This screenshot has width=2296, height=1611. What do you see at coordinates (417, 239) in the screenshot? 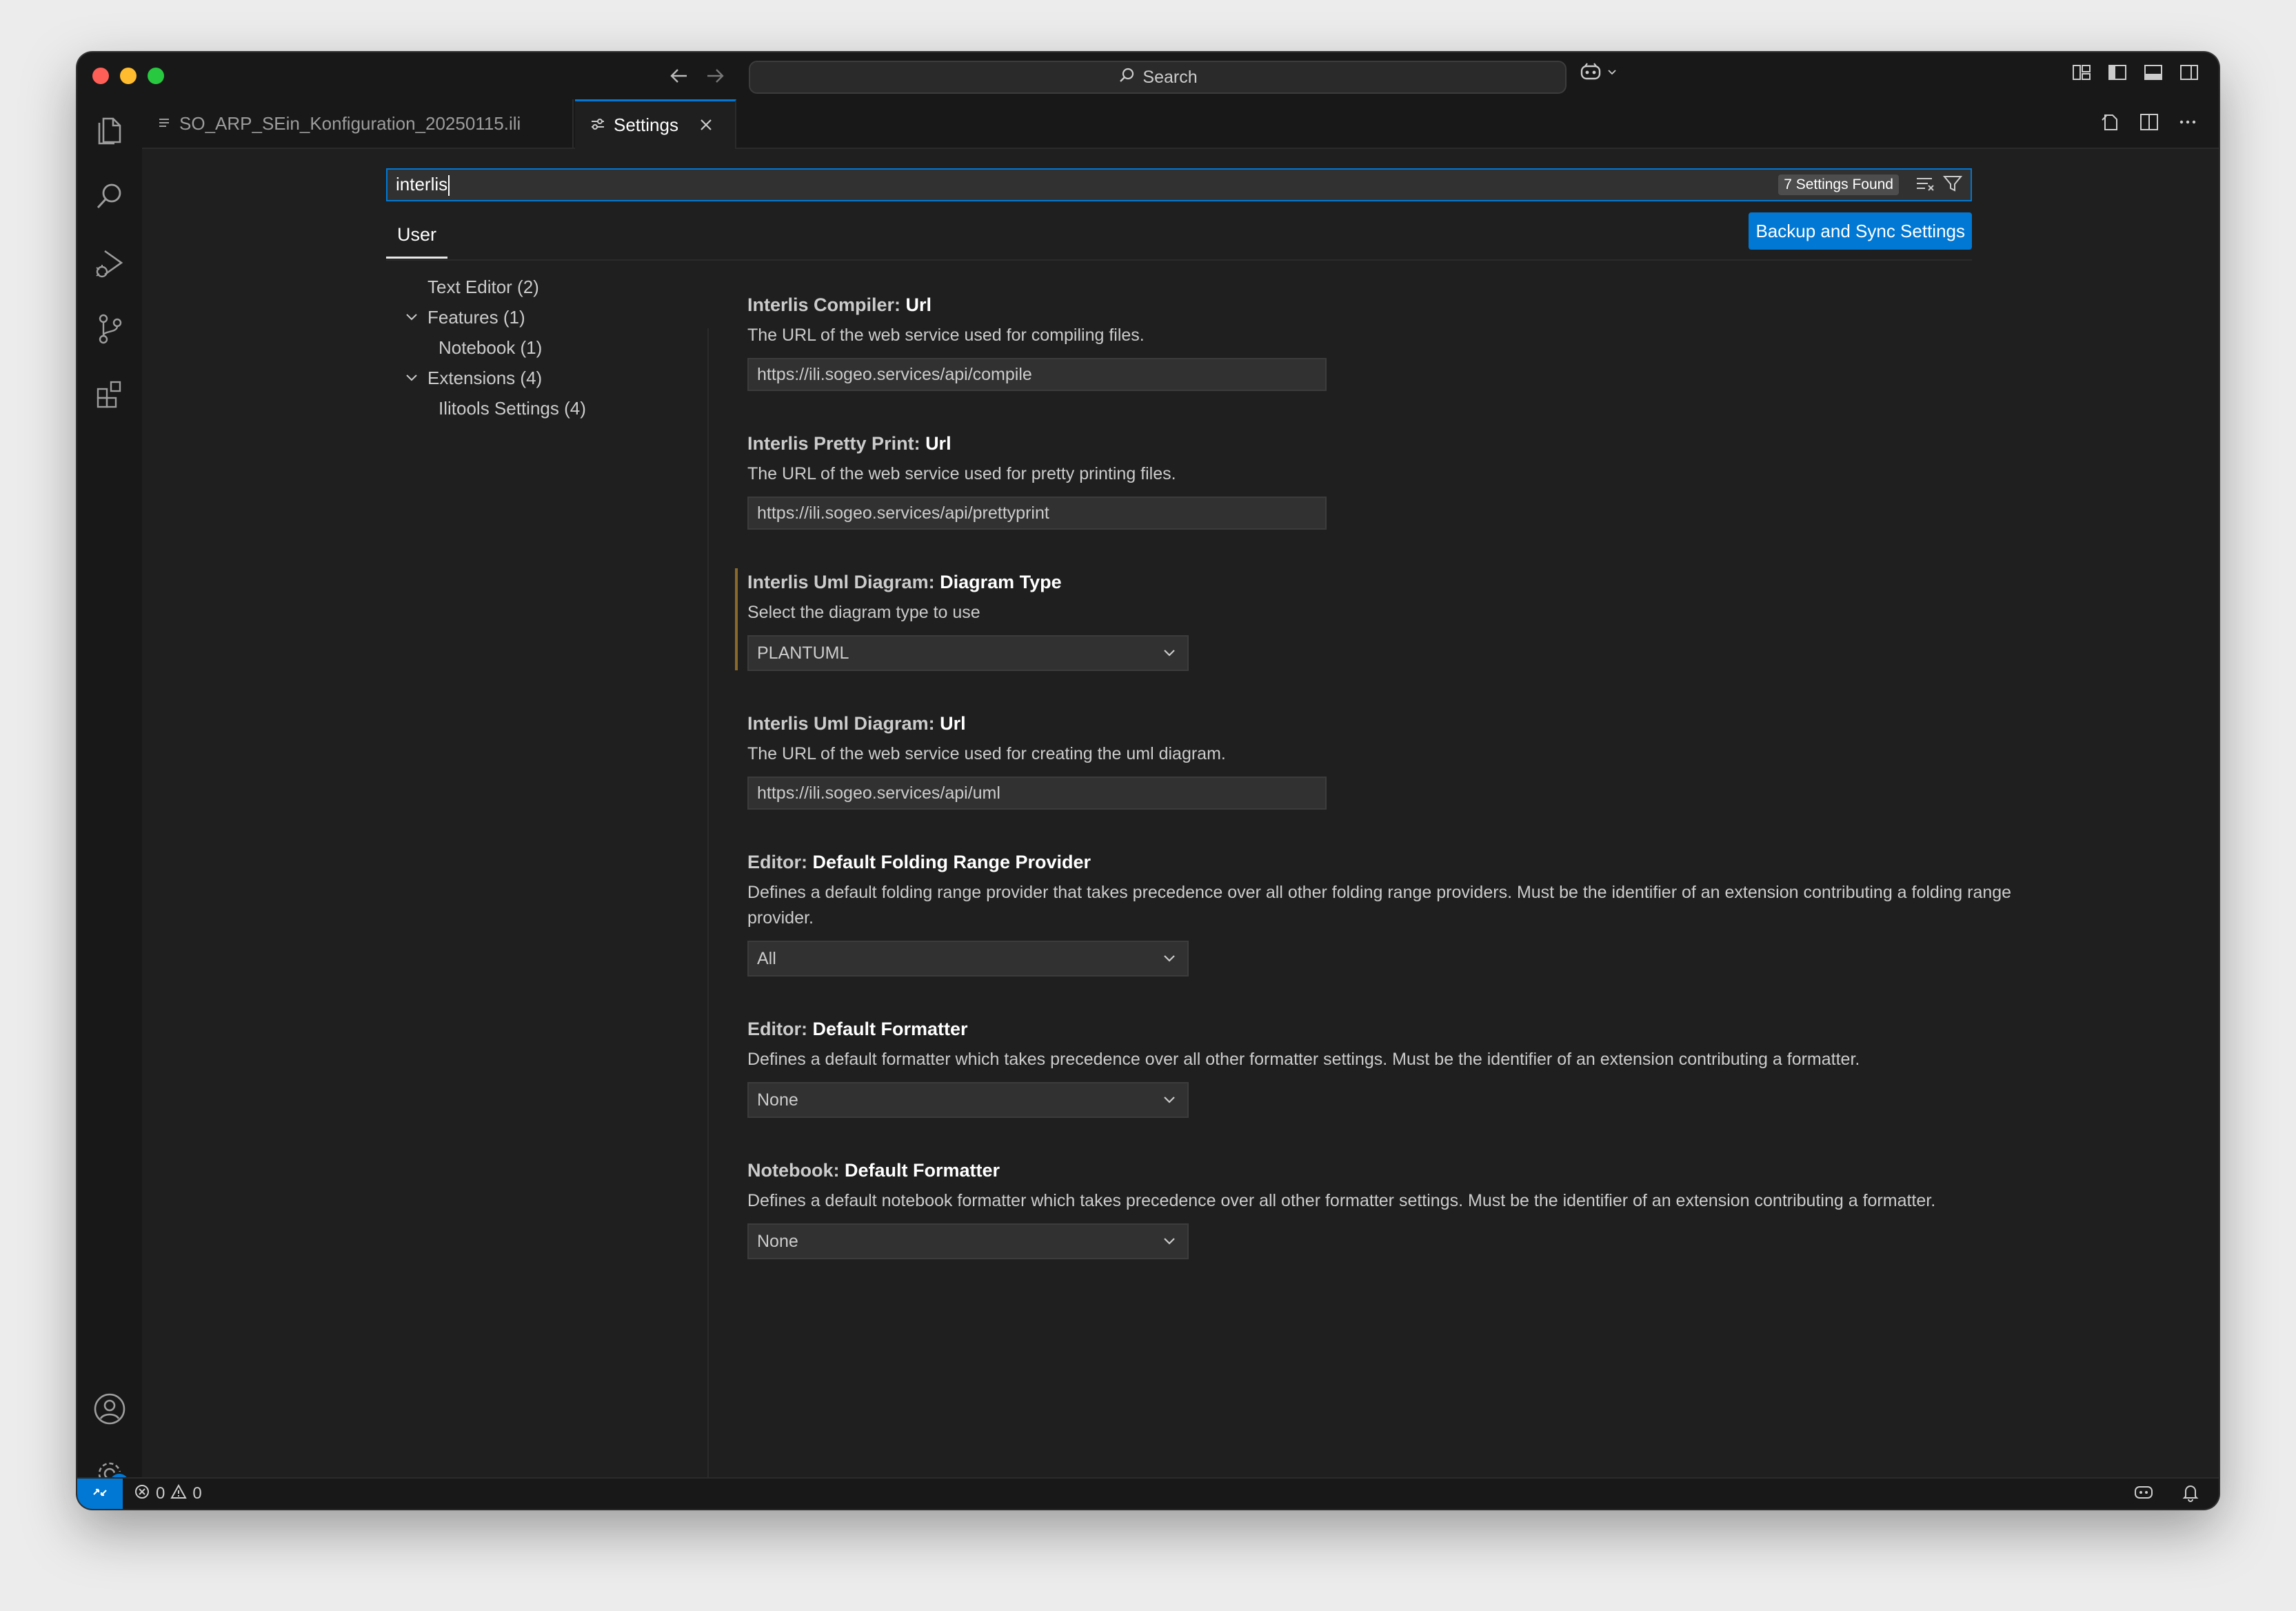
I see `tab-user-settings: User` at bounding box center [417, 239].